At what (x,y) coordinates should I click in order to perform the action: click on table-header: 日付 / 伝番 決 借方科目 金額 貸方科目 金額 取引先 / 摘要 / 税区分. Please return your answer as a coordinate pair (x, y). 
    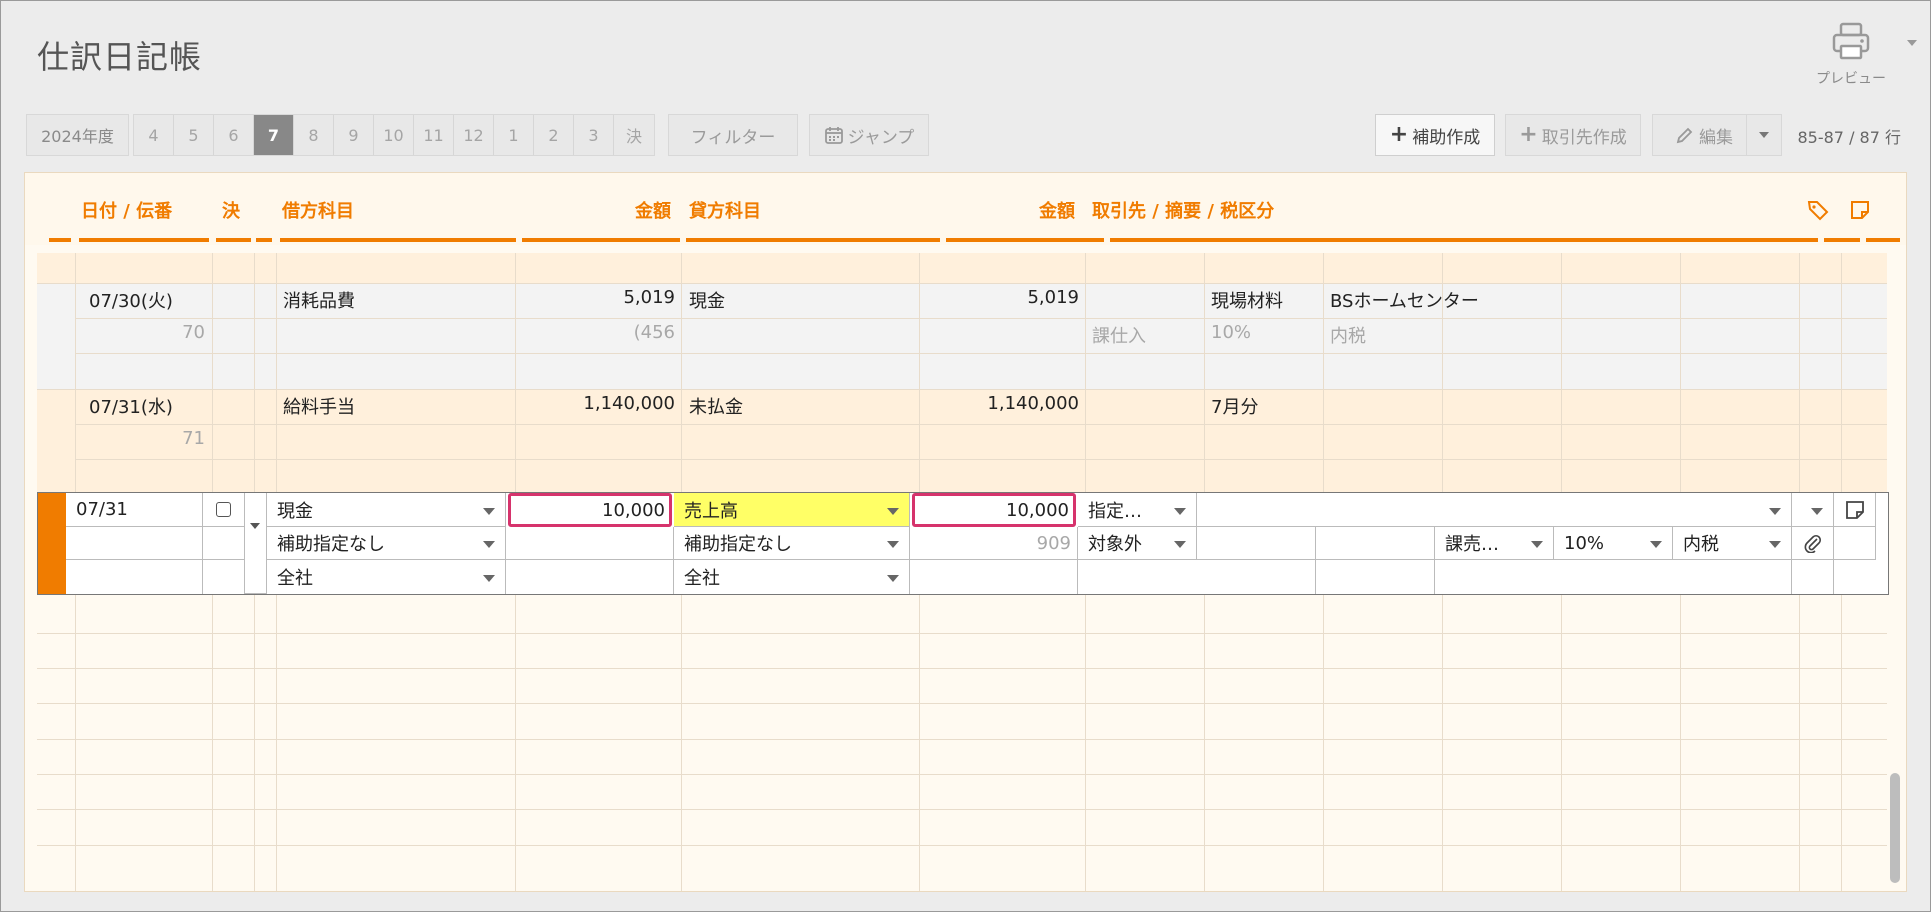
    Looking at the image, I should click on (965, 209).